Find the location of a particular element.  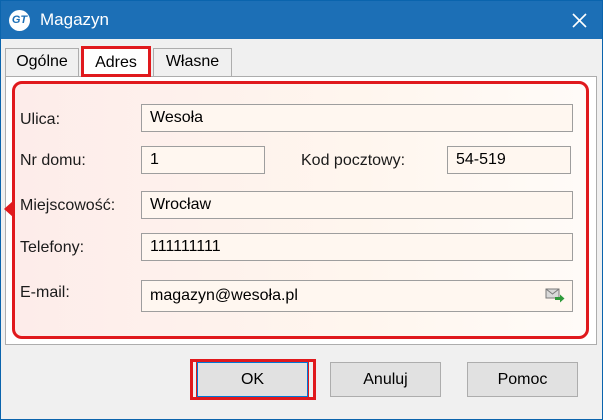

help-button: Pomoc is located at coordinates (522, 379).